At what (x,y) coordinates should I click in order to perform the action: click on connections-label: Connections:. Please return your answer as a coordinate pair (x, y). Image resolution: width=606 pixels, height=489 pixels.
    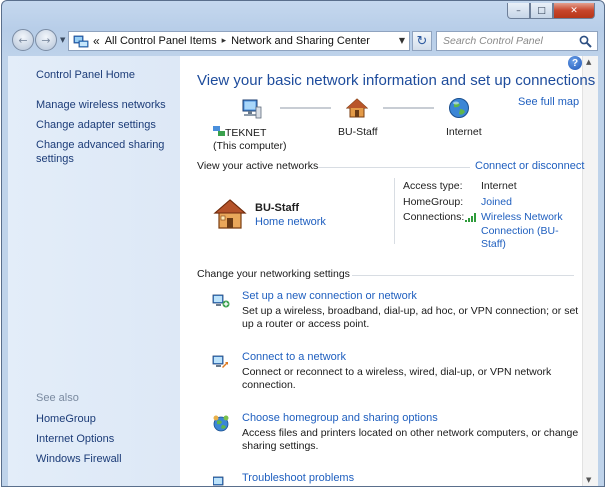
    Looking at the image, I should click on (434, 217).